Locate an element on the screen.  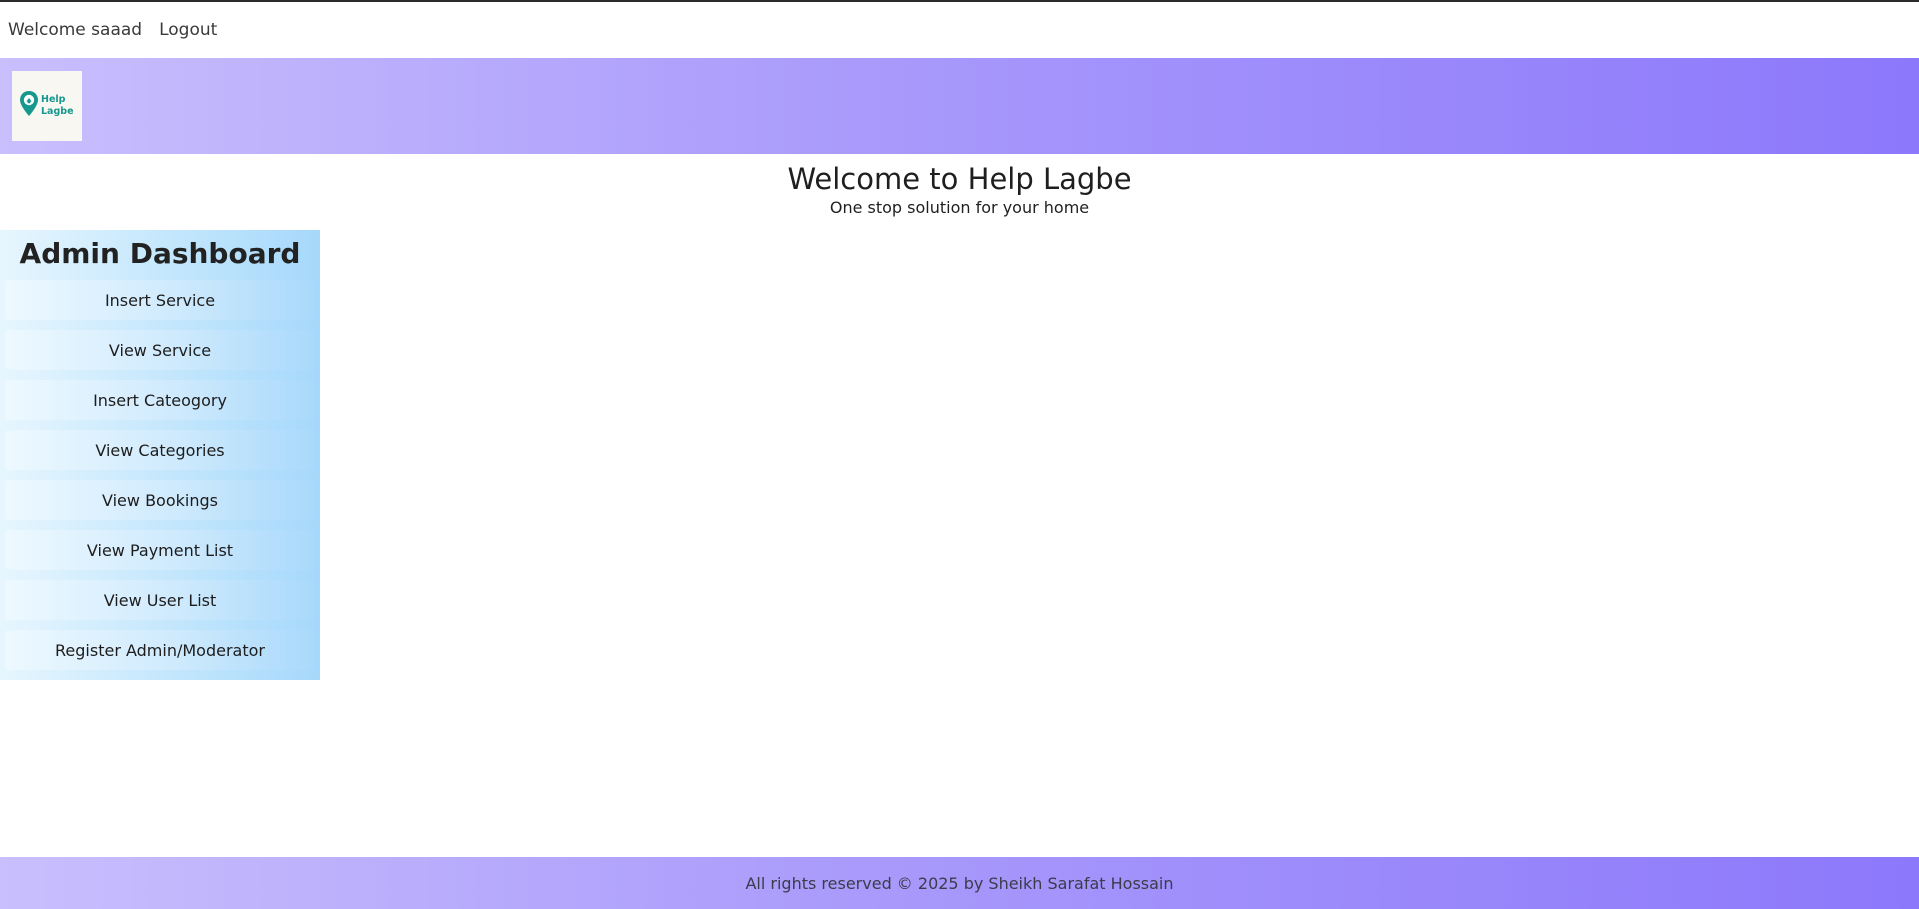
logo-text-line2: Lagbe is located at coordinates (57, 111).